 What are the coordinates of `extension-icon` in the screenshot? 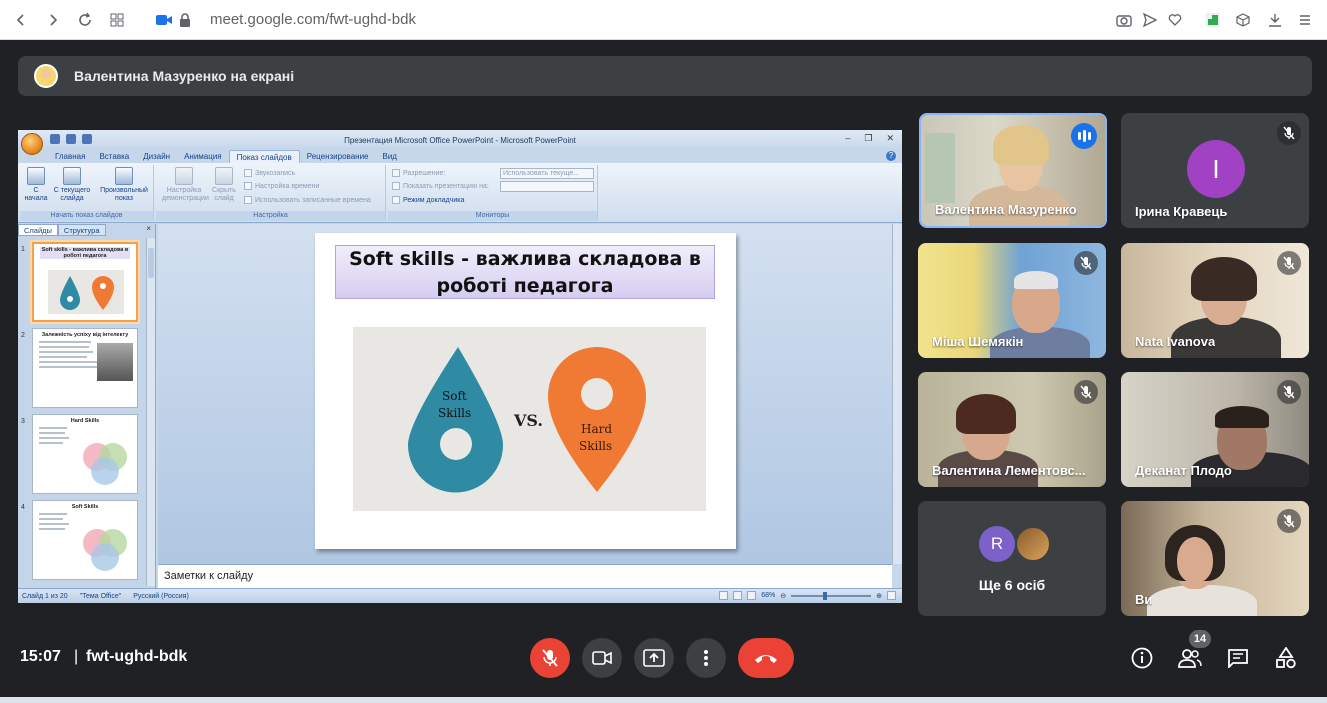 It's located at (1213, 20).